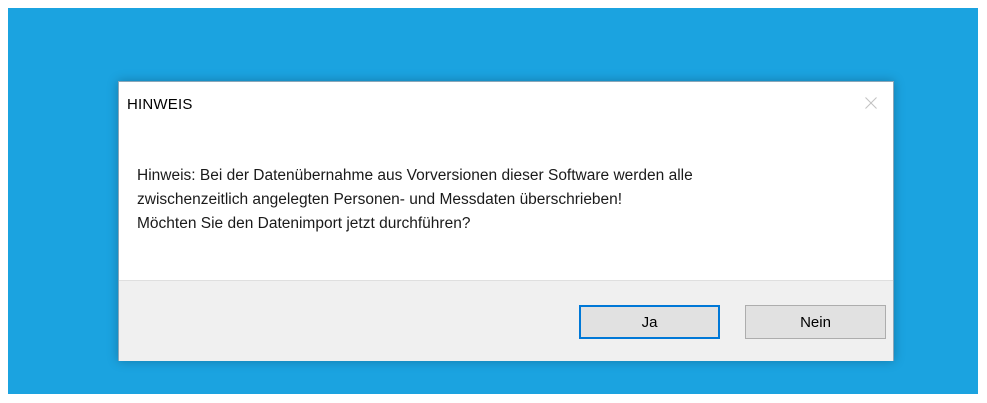  What do you see at coordinates (815, 322) in the screenshot?
I see `no-button: Nein` at bounding box center [815, 322].